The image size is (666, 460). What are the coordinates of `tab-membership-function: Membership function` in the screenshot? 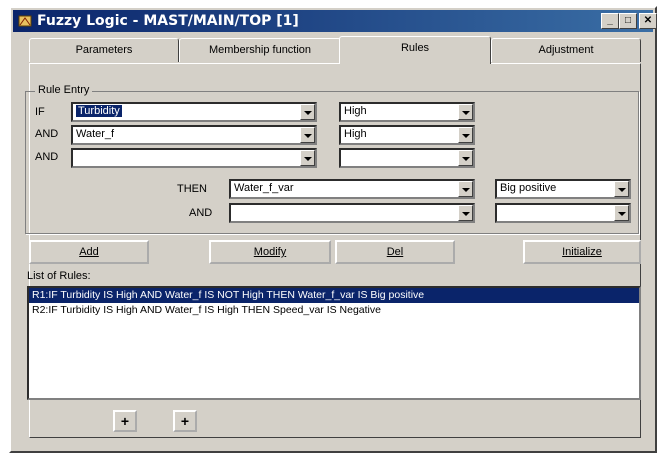 It's located at (260, 50).